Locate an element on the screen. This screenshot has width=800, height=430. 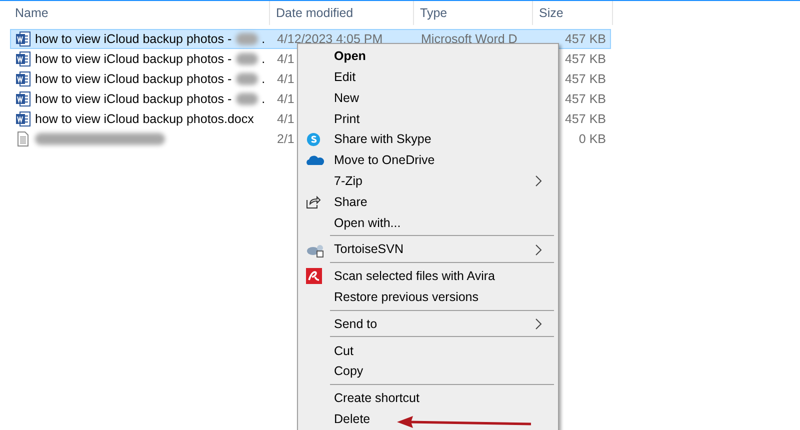
avira-icon is located at coordinates (314, 276).